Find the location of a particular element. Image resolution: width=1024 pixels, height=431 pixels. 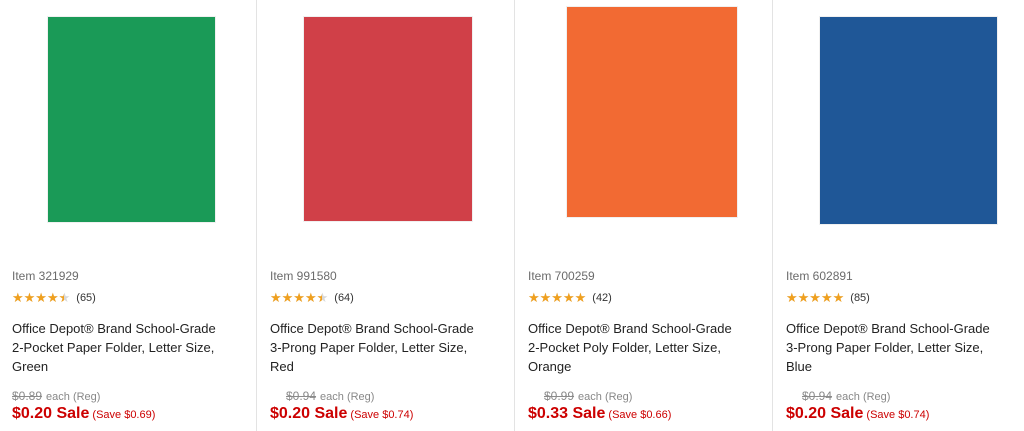

savings-text: (Save $0.69) is located at coordinates (124, 415).